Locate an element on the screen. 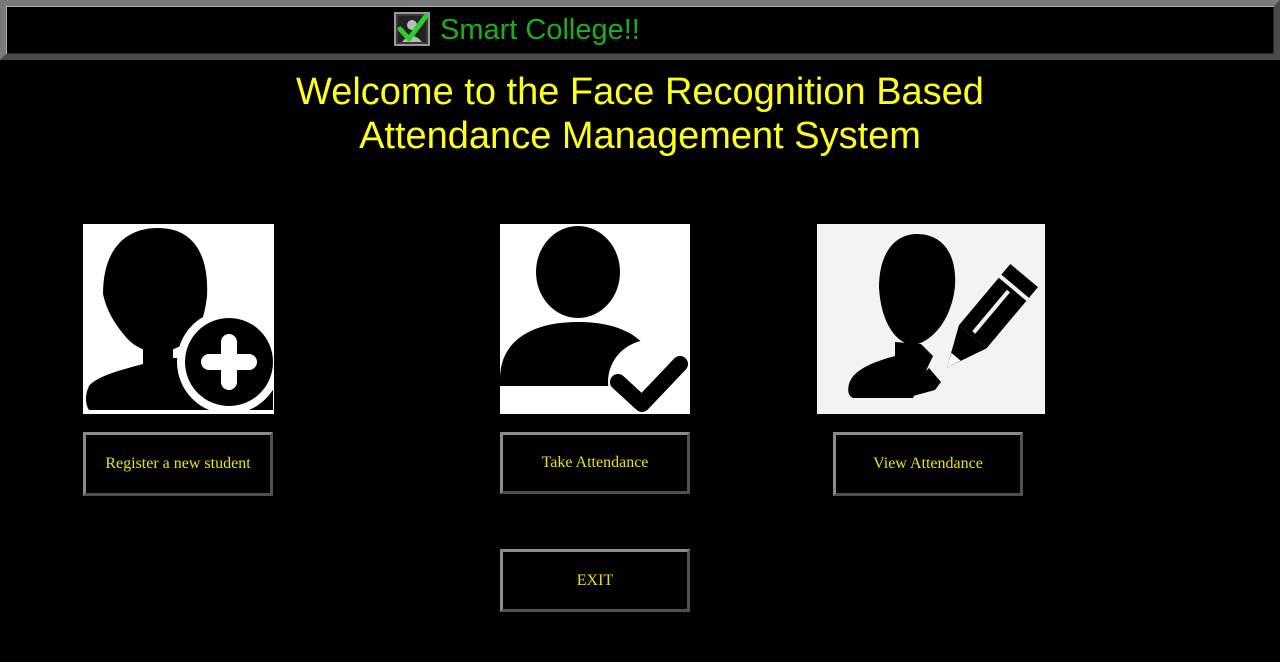 The height and width of the screenshot is (662, 1280). view-attendance-tile is located at coordinates (931, 319).